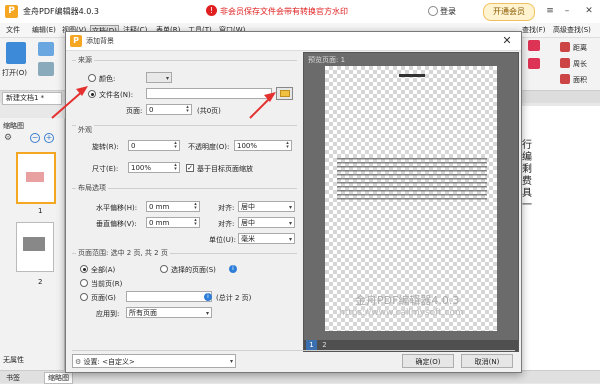 Image resolution: width=600 pixels, height=384 pixels. Describe the element at coordinates (270, 97) in the screenshot. I see `annotation-arrowhead-right` at that location.